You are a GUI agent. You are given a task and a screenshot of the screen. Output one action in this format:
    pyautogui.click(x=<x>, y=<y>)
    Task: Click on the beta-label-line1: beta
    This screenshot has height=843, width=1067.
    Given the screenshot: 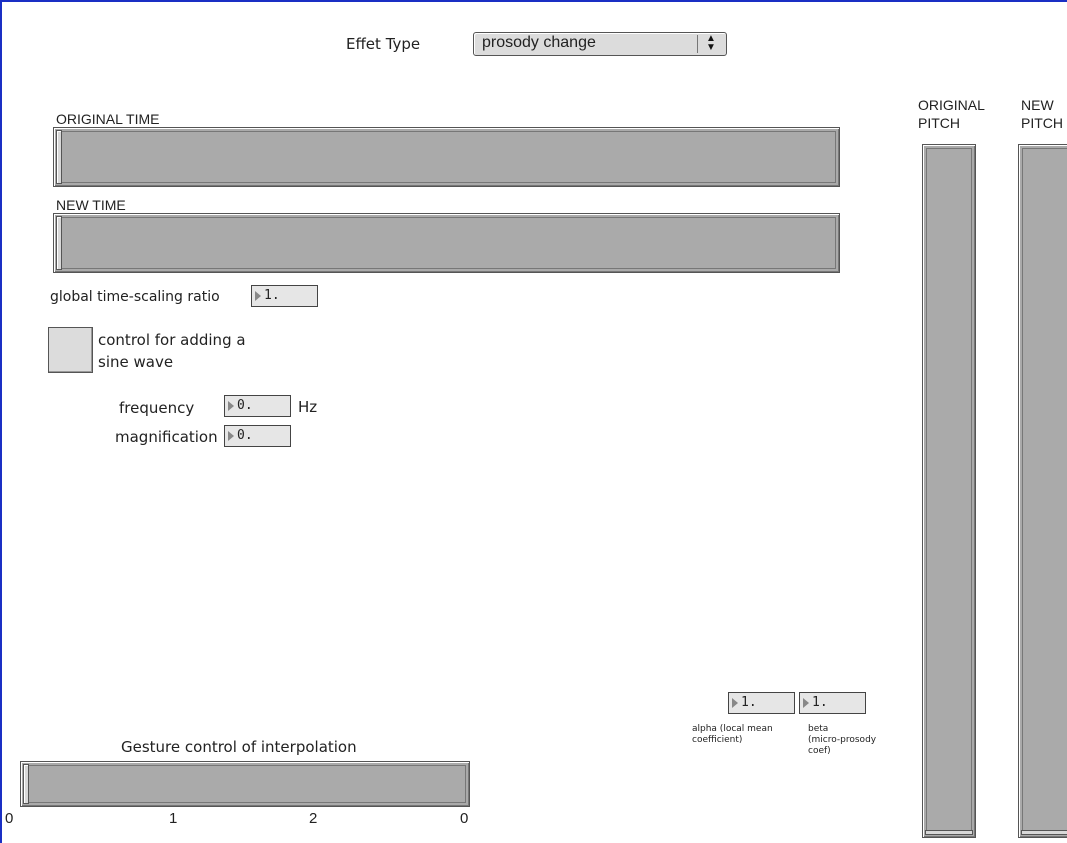 What is the action you would take?
    pyautogui.click(x=818, y=729)
    